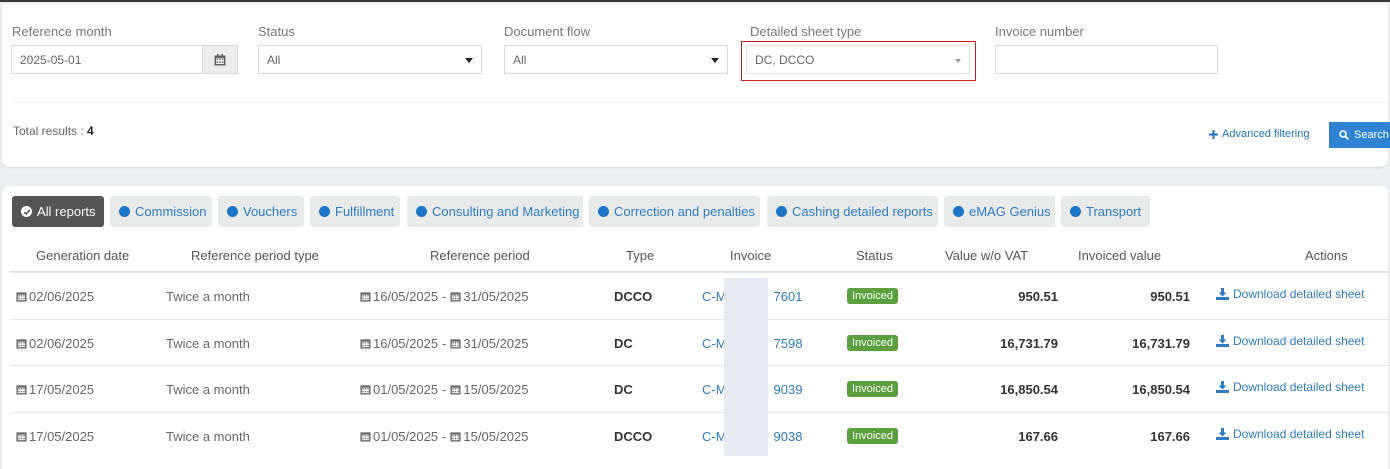  Describe the element at coordinates (370, 59) in the screenshot. I see `status-select: All` at that location.